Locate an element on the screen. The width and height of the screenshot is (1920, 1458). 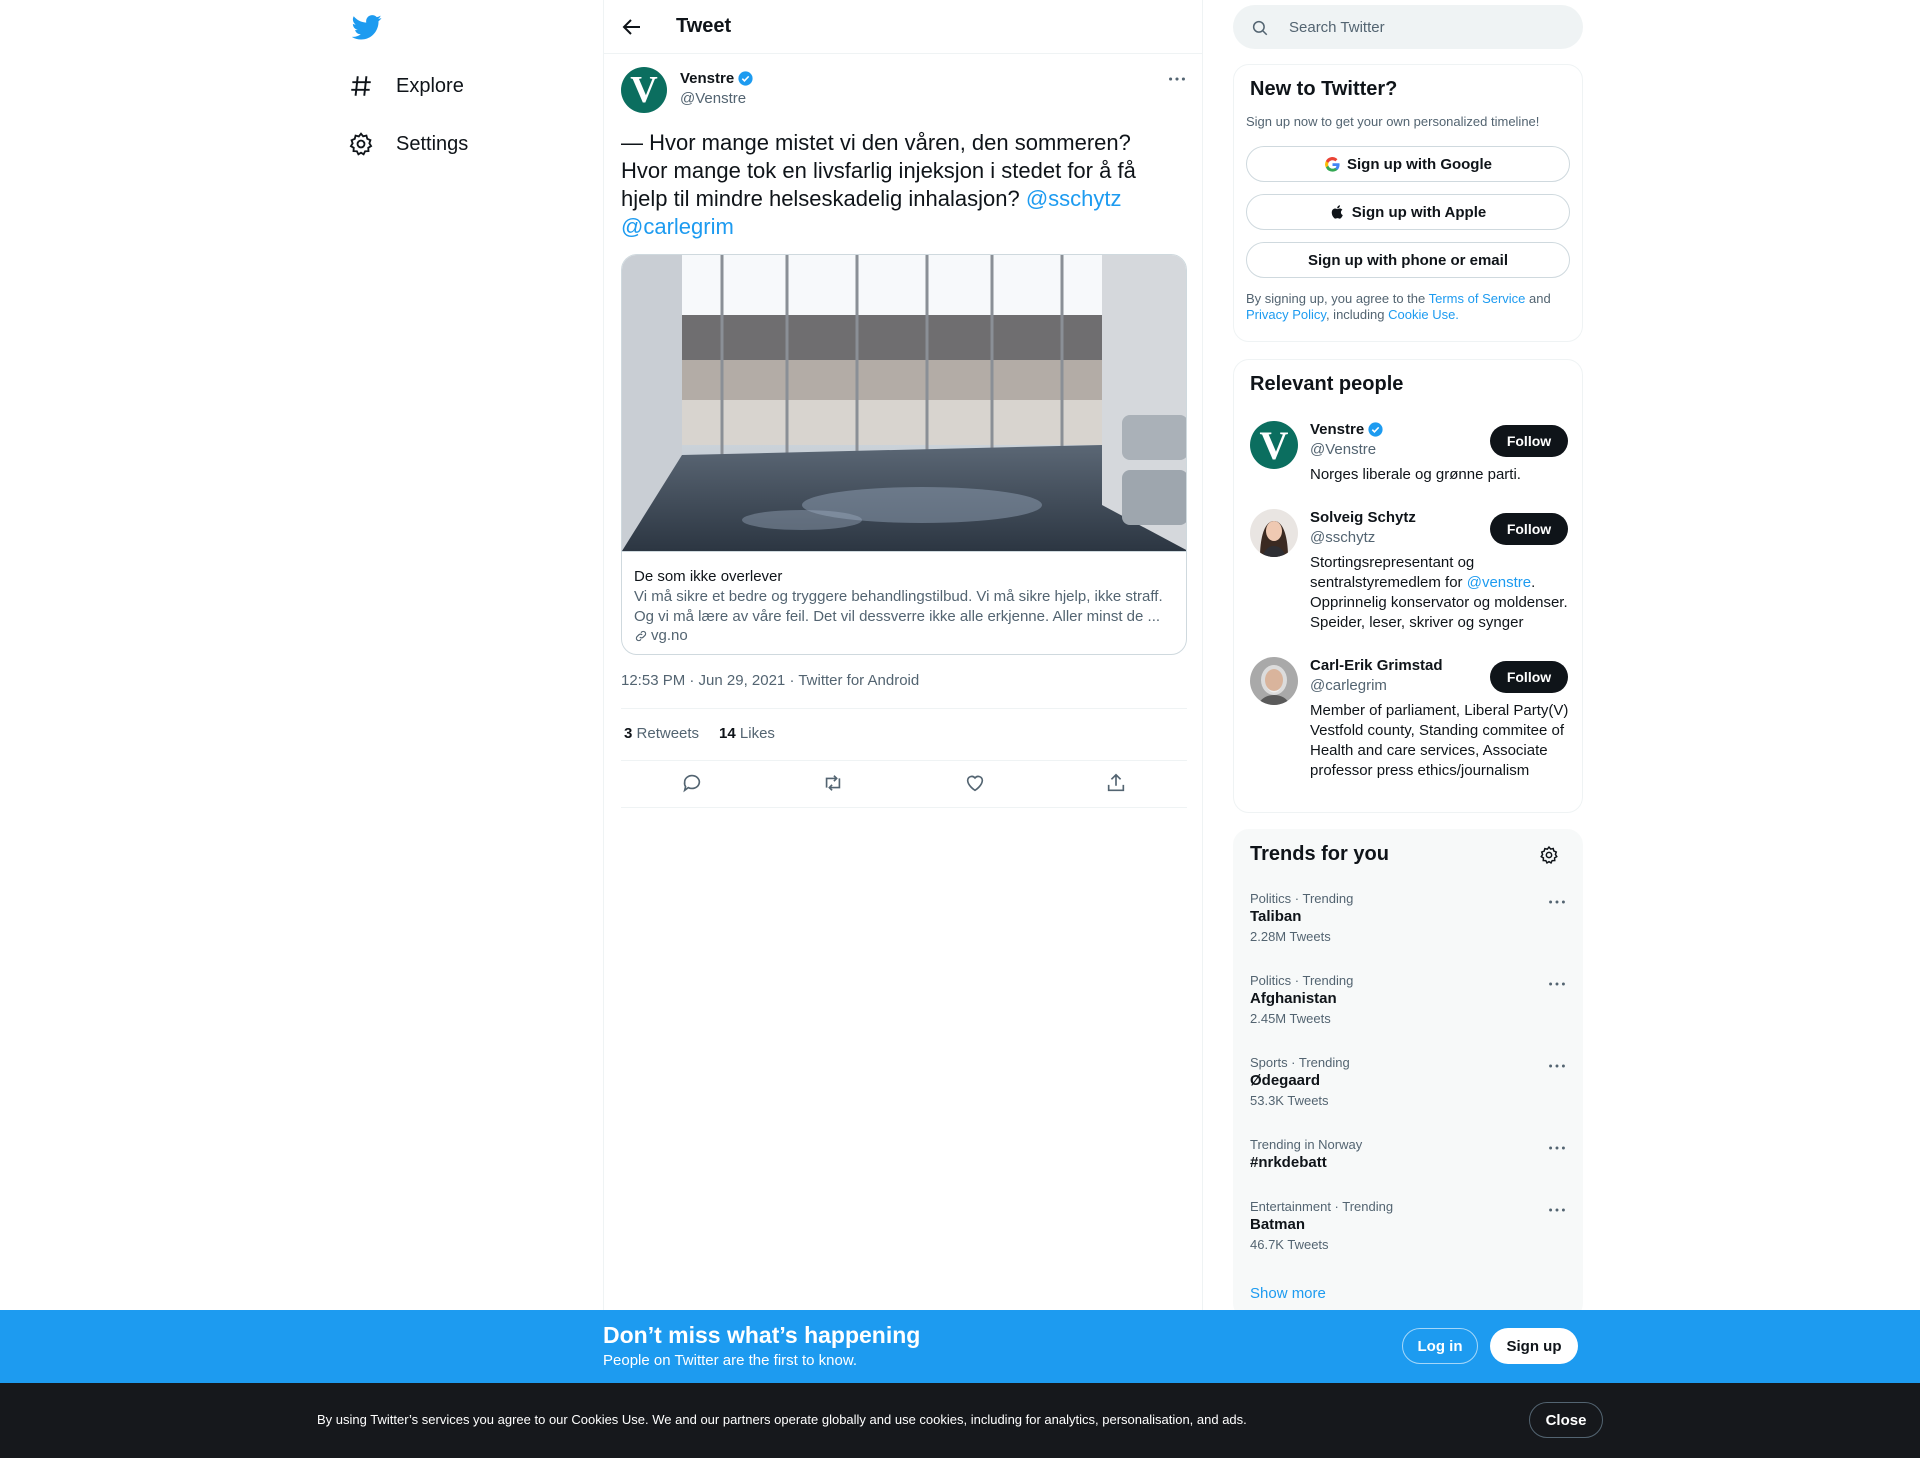
close-button: Close is located at coordinates (1566, 1420).